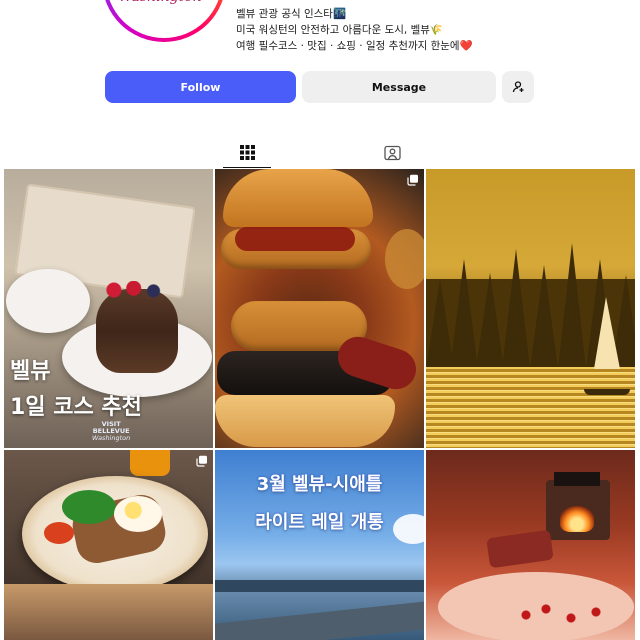 Image resolution: width=640 pixels, height=640 pixels. What do you see at coordinates (111, 431) in the screenshot?
I see `visit-bellevue-logo: VISIT BELLEVUE Washington` at bounding box center [111, 431].